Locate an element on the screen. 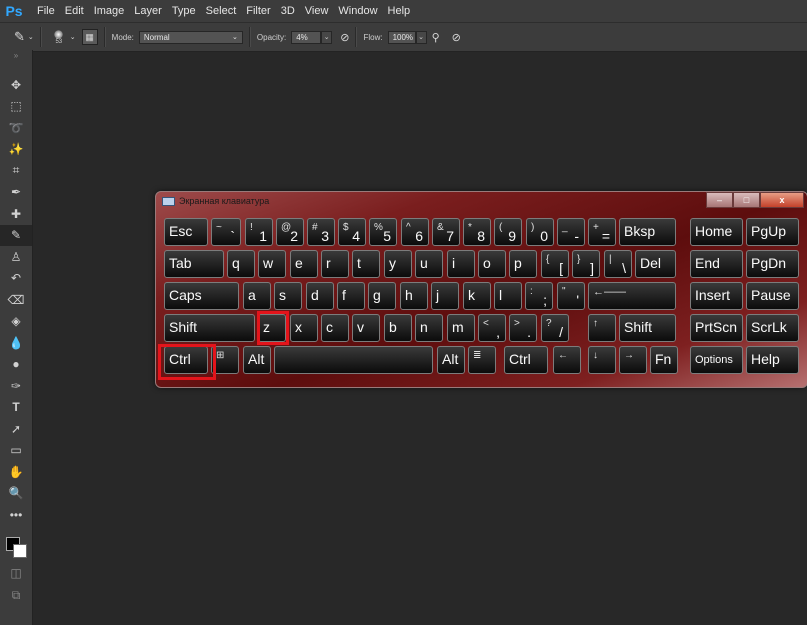 This screenshot has height=625, width=807. mode-dropdown: Normal ⌄ is located at coordinates (190, 37).